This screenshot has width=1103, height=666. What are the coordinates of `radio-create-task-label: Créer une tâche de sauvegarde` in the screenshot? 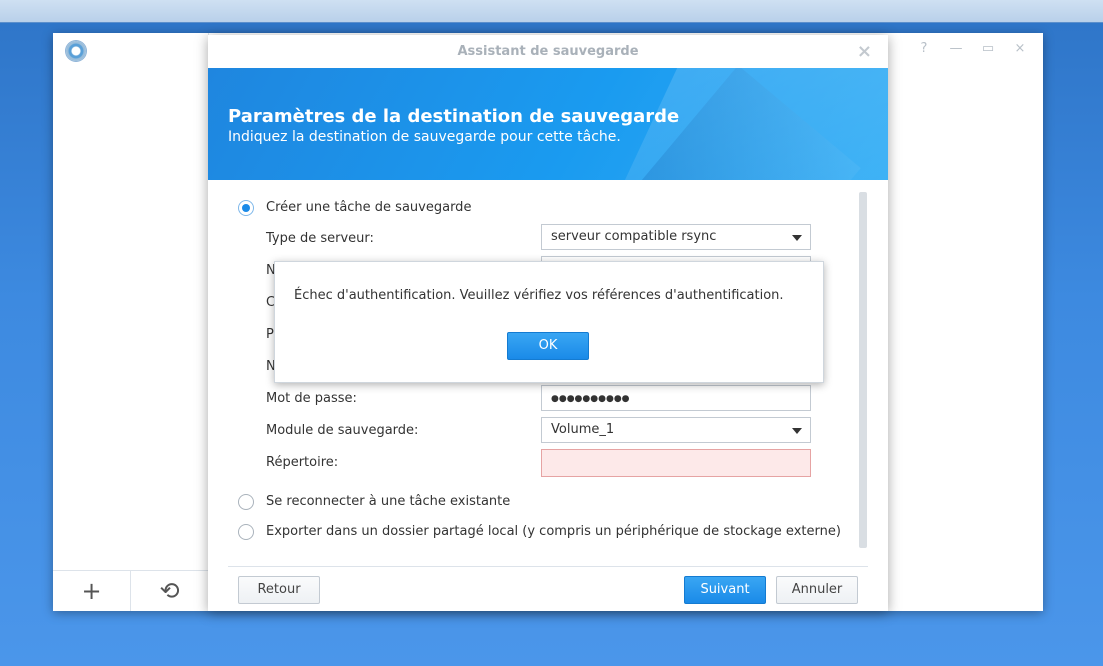 It's located at (368, 207).